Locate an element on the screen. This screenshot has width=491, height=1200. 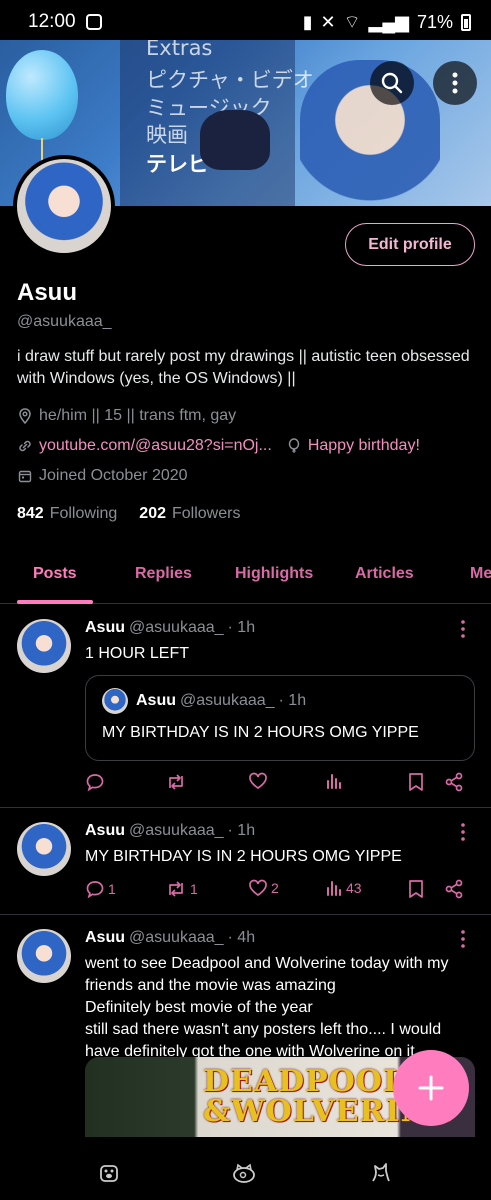
profile-tabs: Posts Replies Highlights Articles Me is located at coordinates (245, 576).